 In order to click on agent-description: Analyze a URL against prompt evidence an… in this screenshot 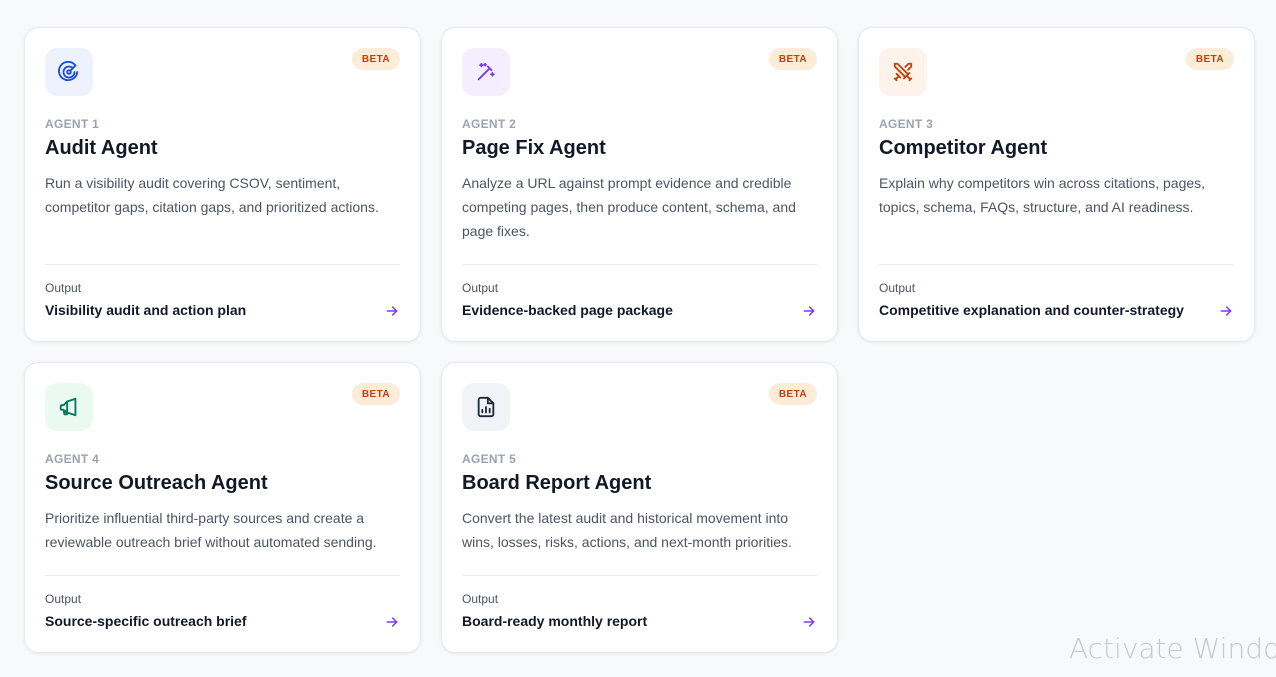, I will do `click(629, 207)`.